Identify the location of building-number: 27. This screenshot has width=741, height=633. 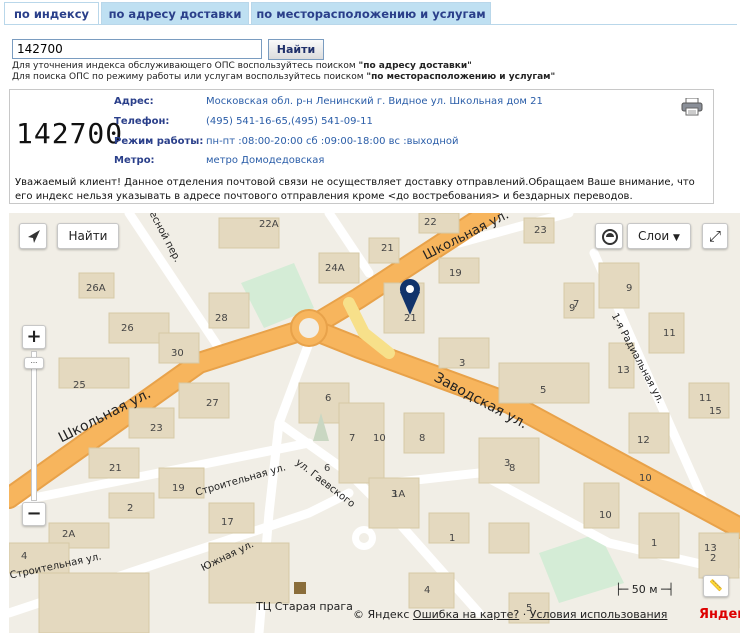
(212, 403).